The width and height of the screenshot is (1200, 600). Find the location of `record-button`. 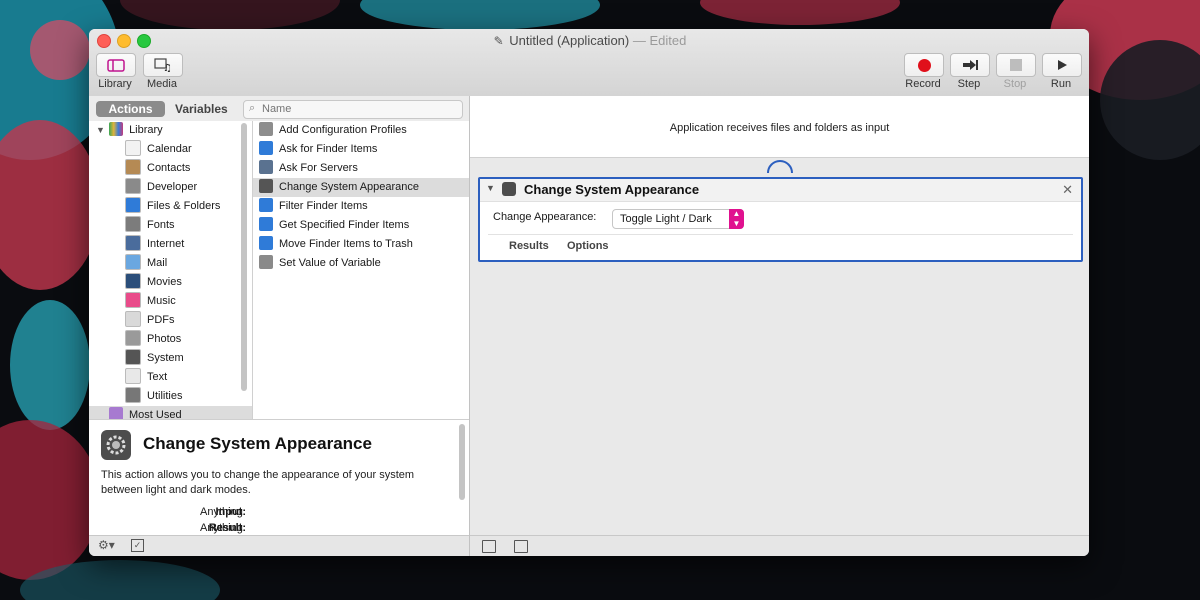

record-button is located at coordinates (924, 65).